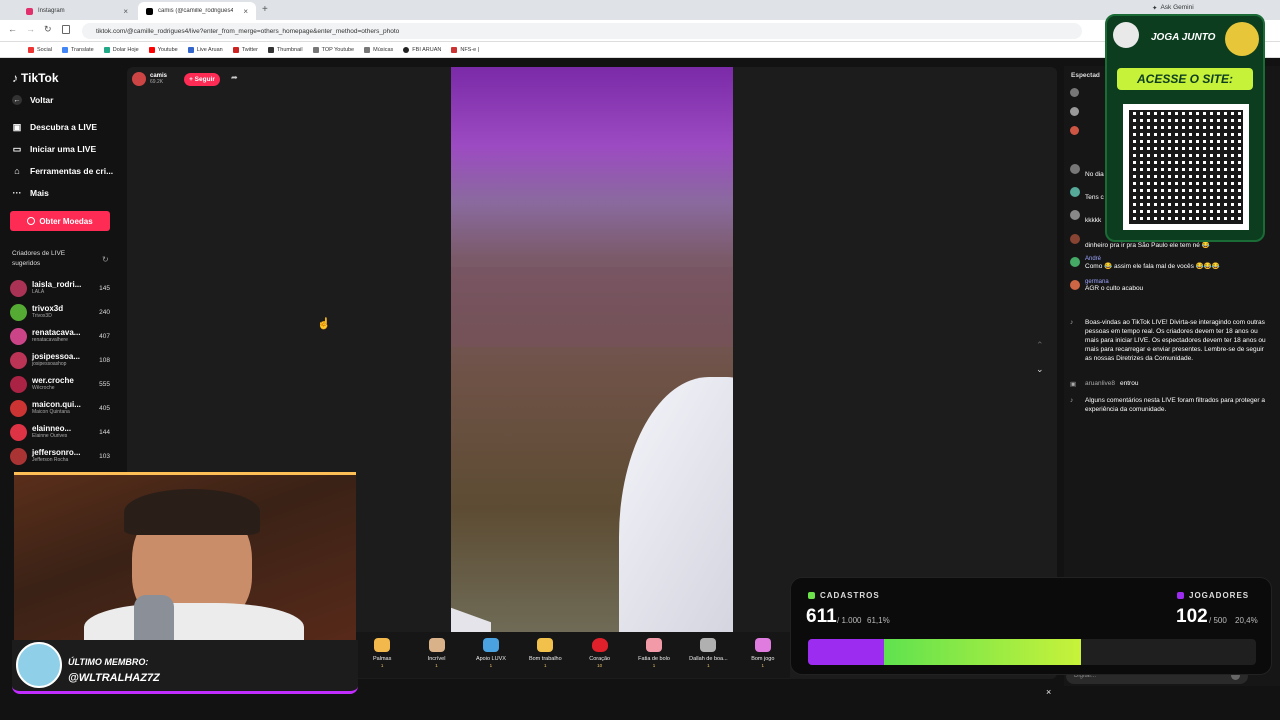 The height and width of the screenshot is (720, 1280). What do you see at coordinates (545, 655) in the screenshot?
I see `gift-item: Bom trabalho 1` at bounding box center [545, 655].